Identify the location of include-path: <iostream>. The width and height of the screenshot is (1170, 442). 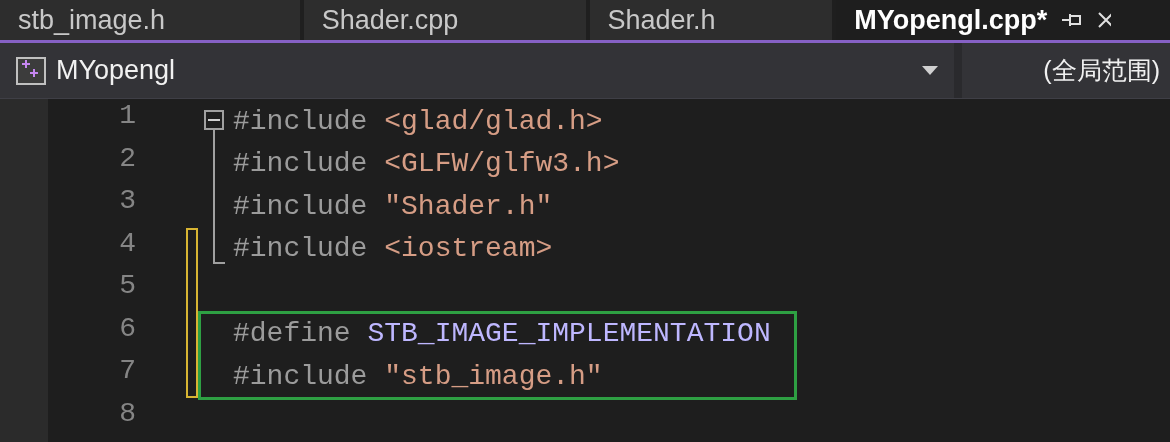
(468, 249).